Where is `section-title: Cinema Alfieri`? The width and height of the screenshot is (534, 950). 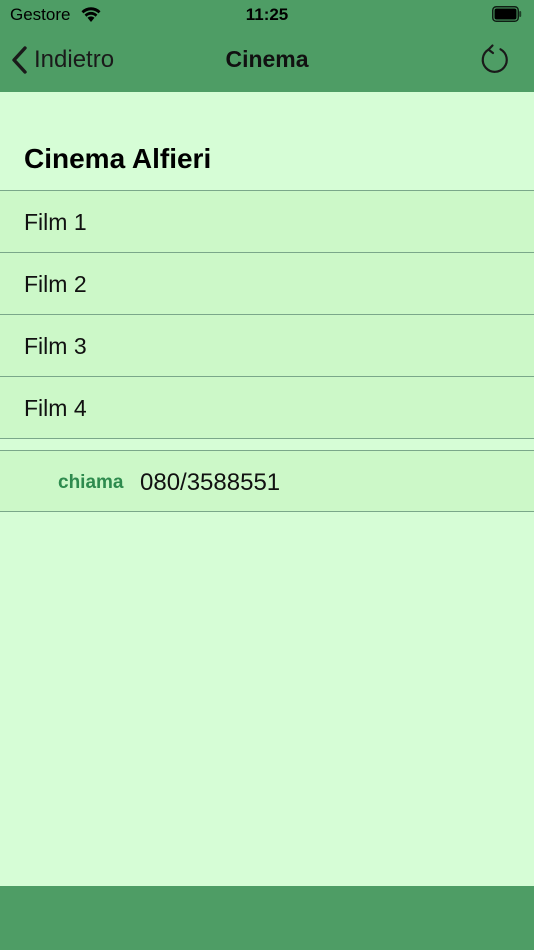 section-title: Cinema Alfieri is located at coordinates (118, 158).